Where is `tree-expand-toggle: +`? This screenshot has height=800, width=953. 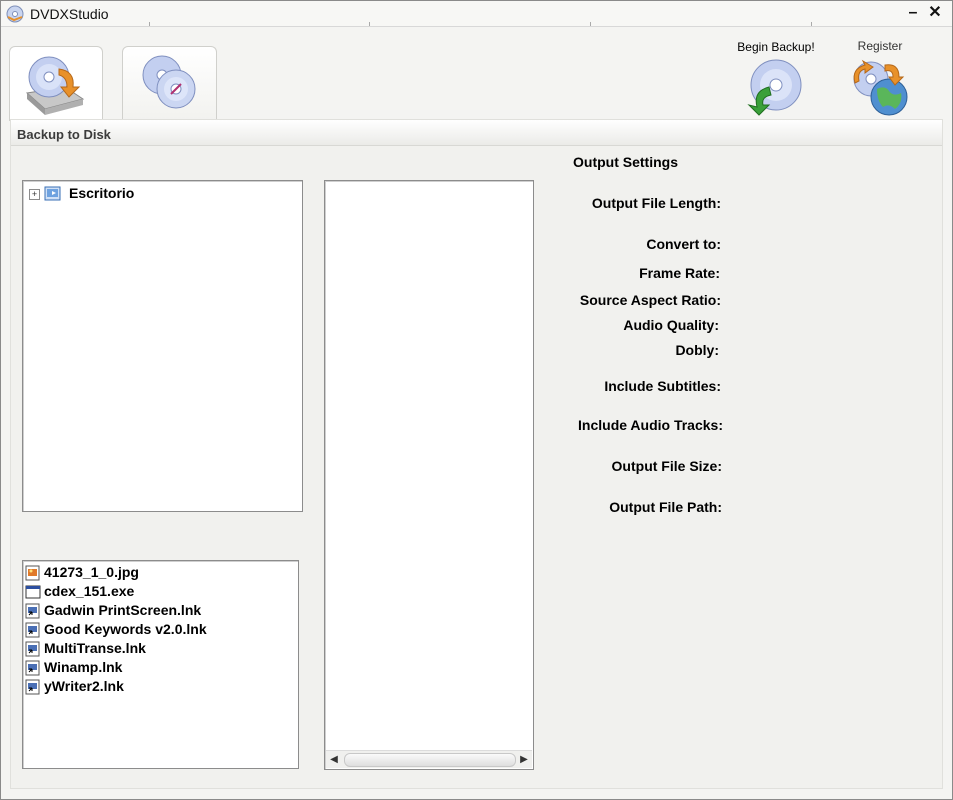 tree-expand-toggle: + is located at coordinates (34, 194).